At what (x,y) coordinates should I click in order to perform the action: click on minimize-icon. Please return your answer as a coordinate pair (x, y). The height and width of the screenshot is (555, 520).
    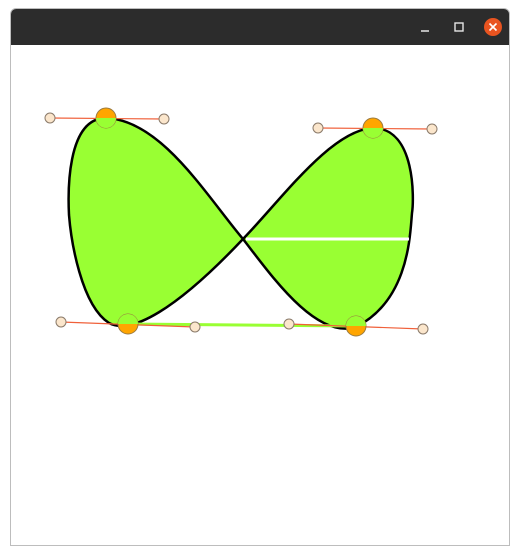
    Looking at the image, I should click on (425, 31).